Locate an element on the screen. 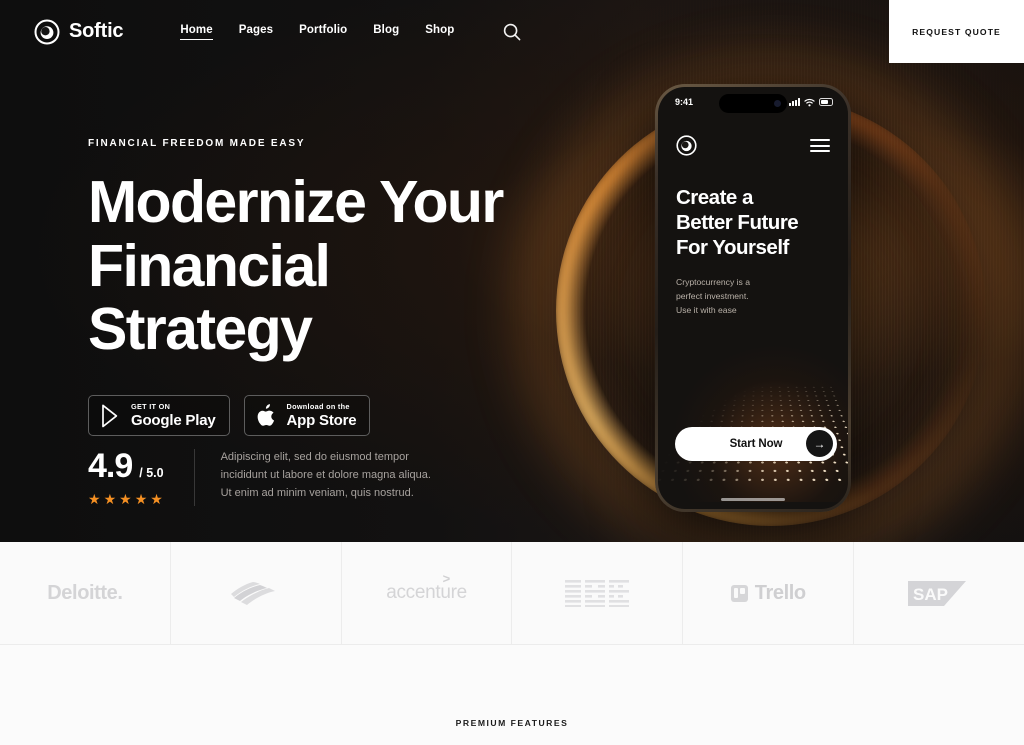 The image size is (1024, 745). client-logo-strip: Deloitte. accenture > Trello SAP is located at coordinates (512, 593).